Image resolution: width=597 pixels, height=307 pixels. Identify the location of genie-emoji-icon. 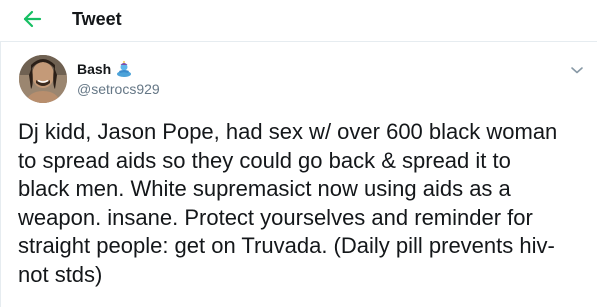
(124, 69).